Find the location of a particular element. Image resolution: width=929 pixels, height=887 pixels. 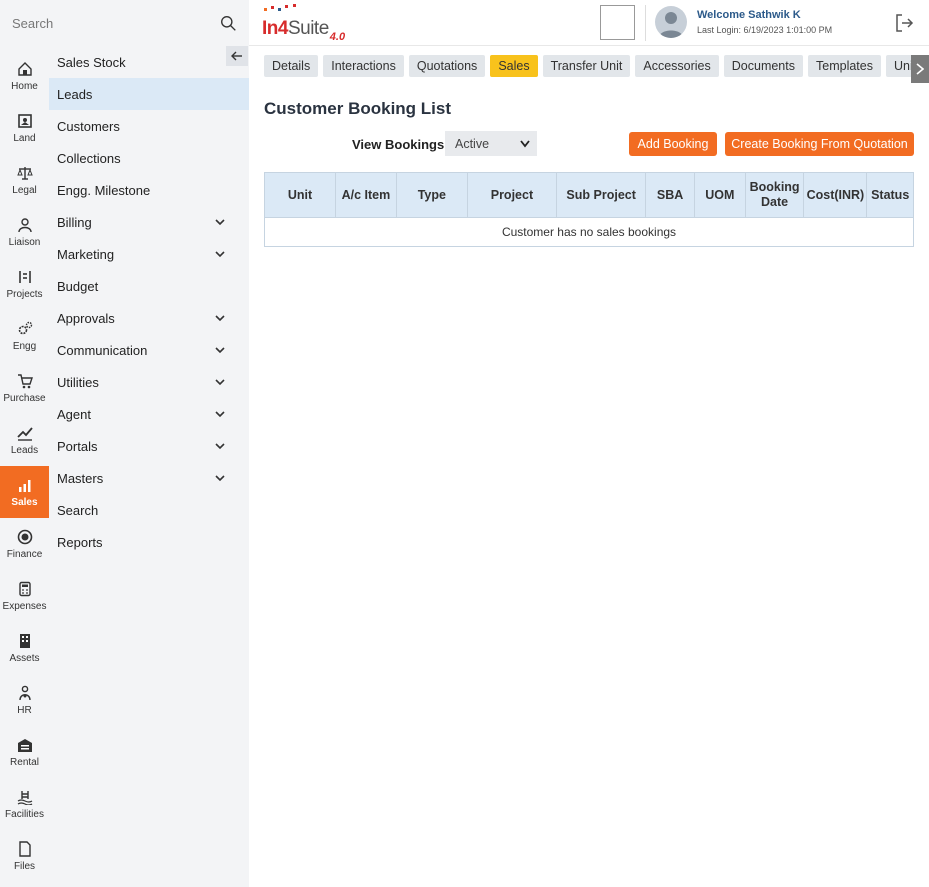

rail-item-liaison: Liaison is located at coordinates (24, 232).